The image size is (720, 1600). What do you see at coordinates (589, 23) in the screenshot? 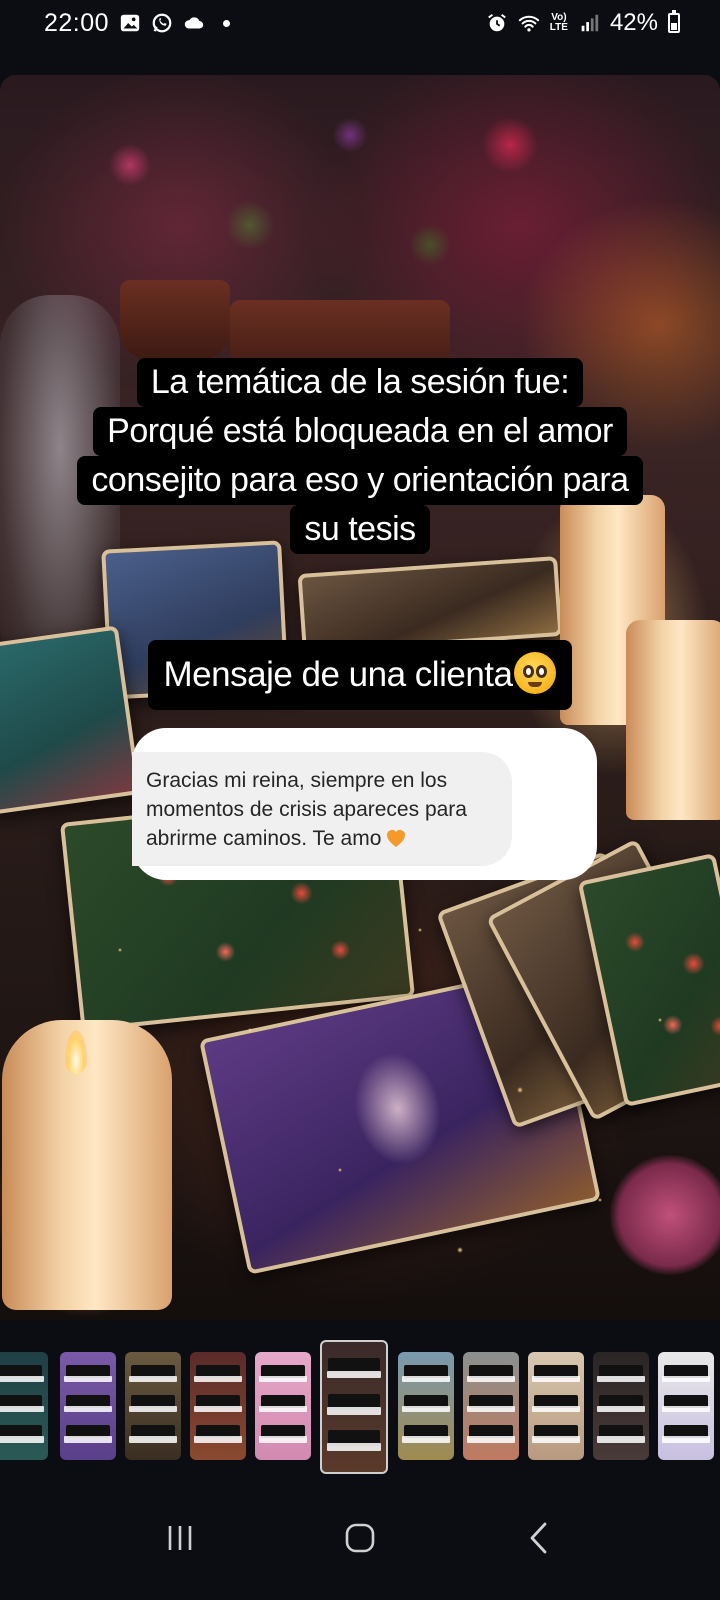
I see `signal-icon` at bounding box center [589, 23].